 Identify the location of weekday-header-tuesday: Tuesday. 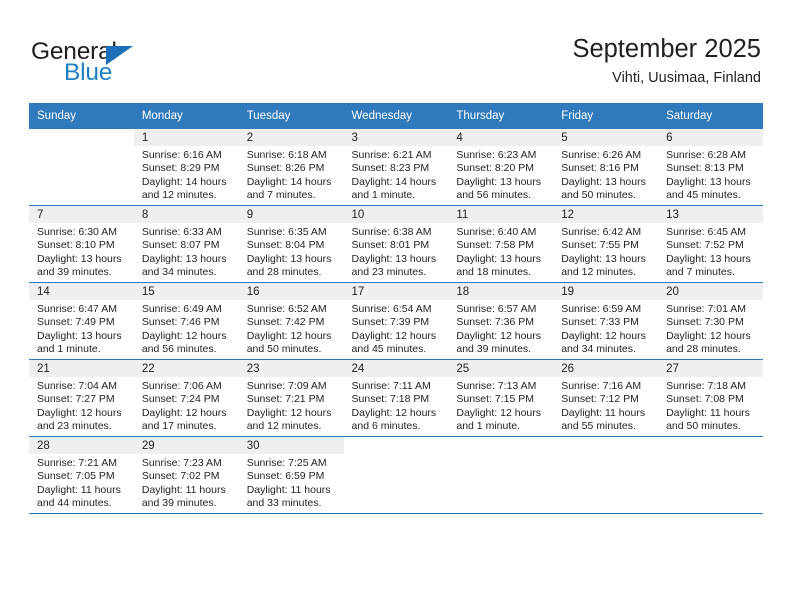
(291, 116).